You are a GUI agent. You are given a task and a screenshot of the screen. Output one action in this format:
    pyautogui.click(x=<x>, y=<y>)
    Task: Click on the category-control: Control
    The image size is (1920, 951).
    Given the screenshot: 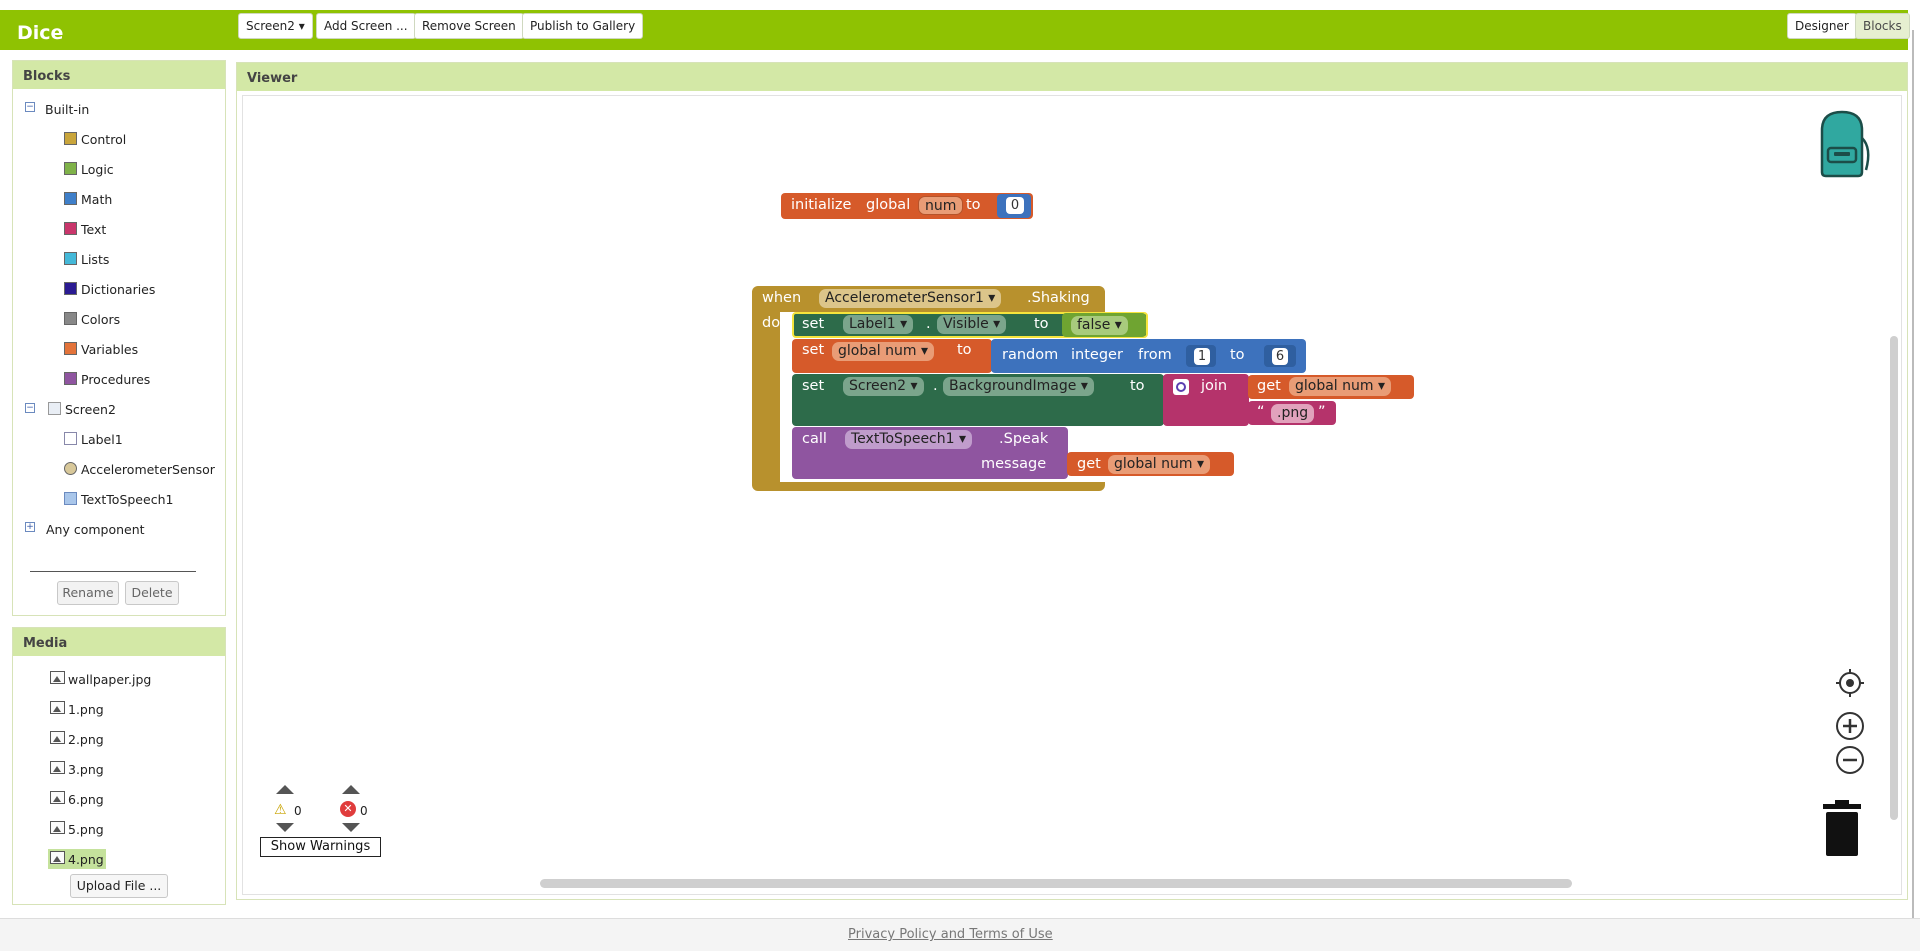 What is the action you would take?
    pyautogui.click(x=95, y=139)
    